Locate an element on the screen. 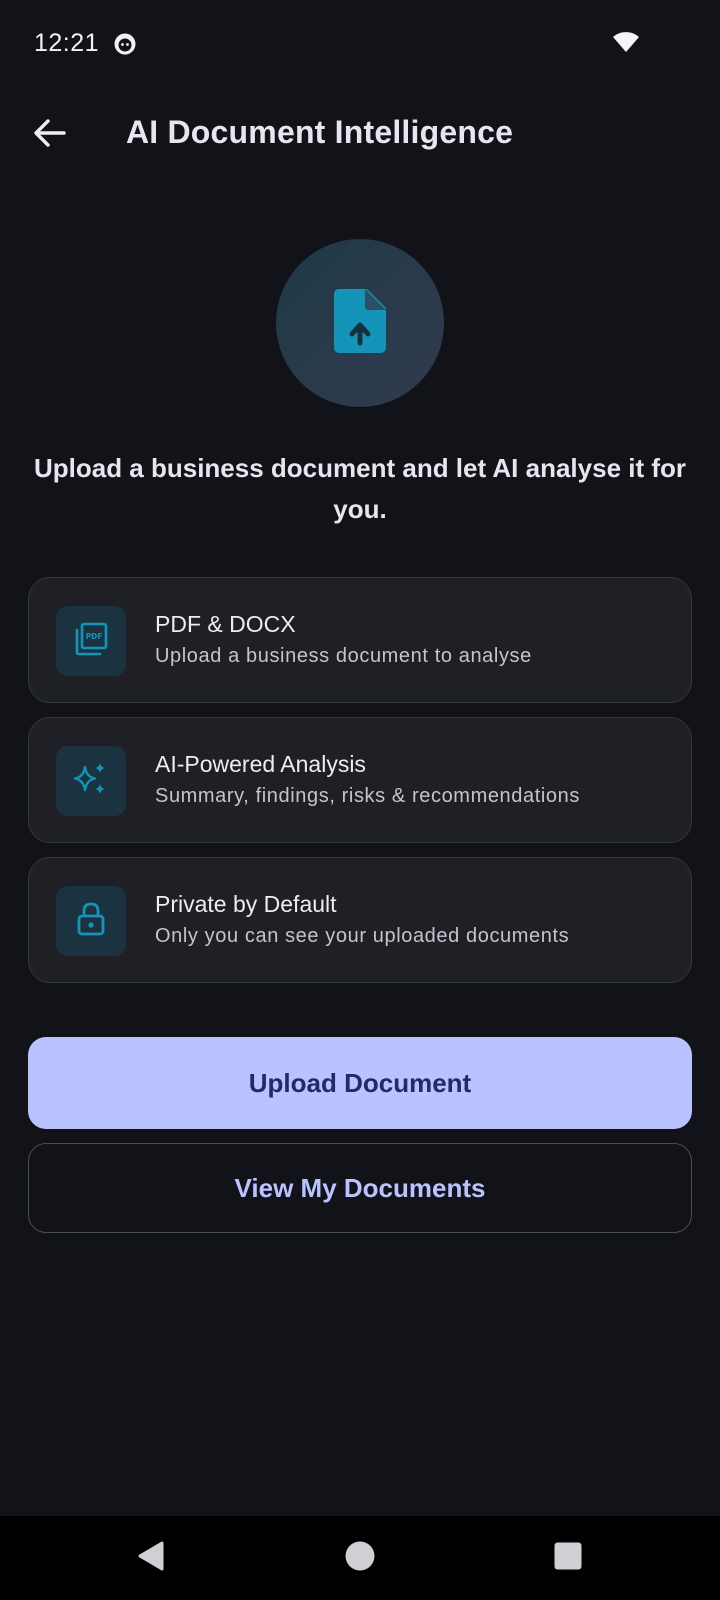  upload-document-button: Upload Document is located at coordinates (360, 1083).